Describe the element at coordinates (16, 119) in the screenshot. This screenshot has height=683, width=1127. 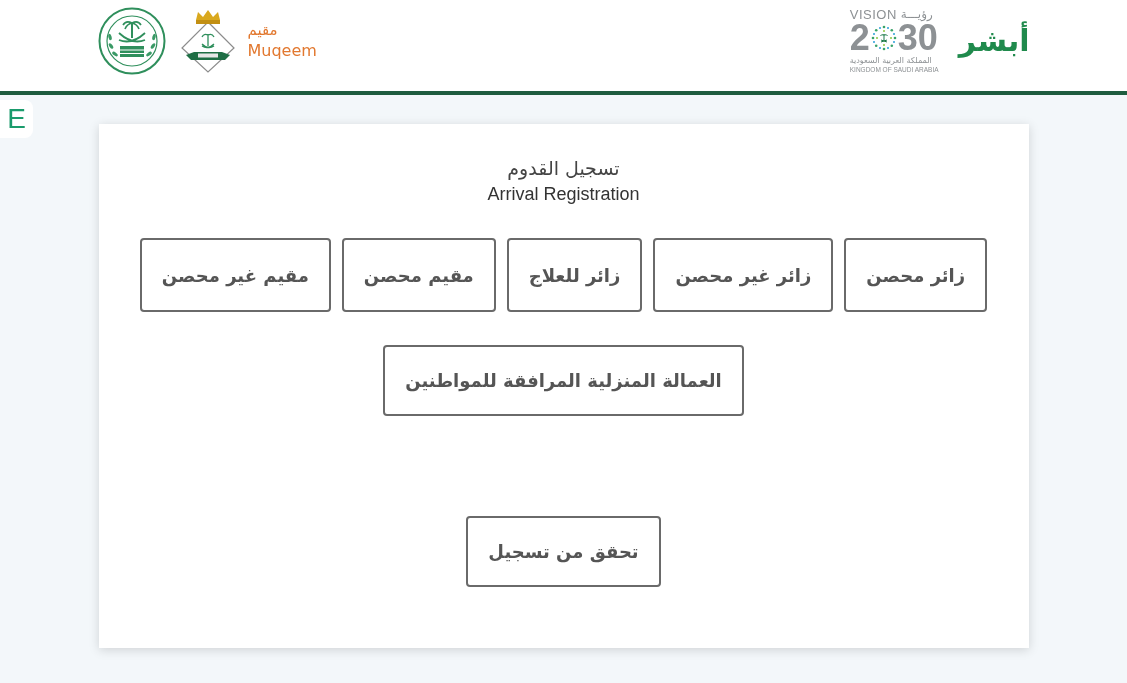
I see `language-toggle-button: E` at that location.